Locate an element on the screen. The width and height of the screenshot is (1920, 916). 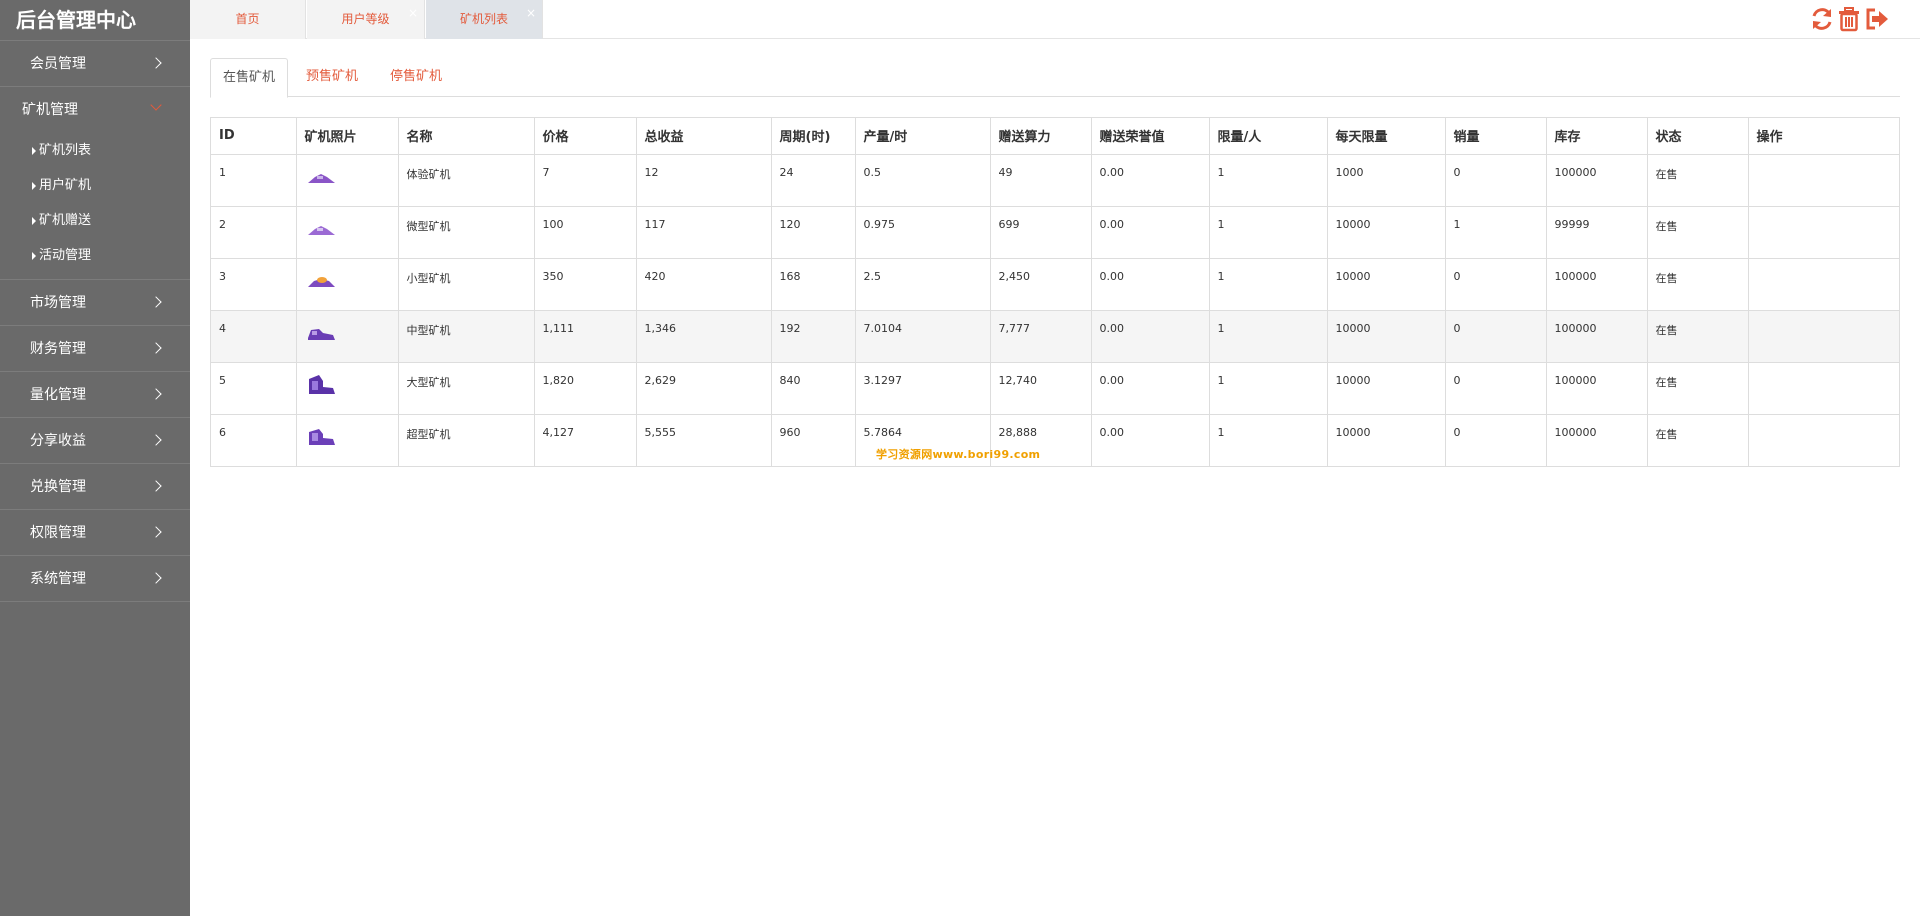
subtab-presale: 预售矿机 is located at coordinates (332, 77).